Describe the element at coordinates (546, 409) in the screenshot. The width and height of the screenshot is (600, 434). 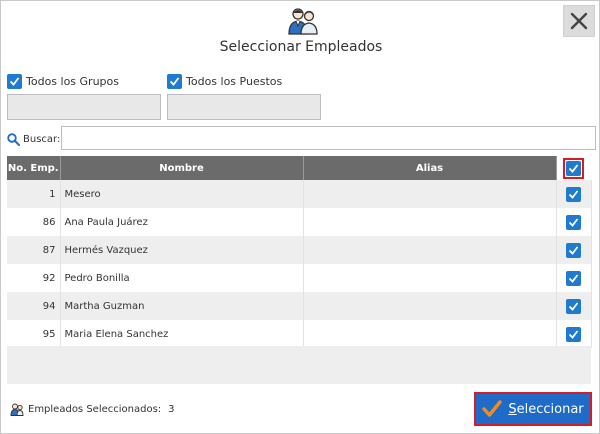
I see `select-button-label: Seleccionar` at that location.